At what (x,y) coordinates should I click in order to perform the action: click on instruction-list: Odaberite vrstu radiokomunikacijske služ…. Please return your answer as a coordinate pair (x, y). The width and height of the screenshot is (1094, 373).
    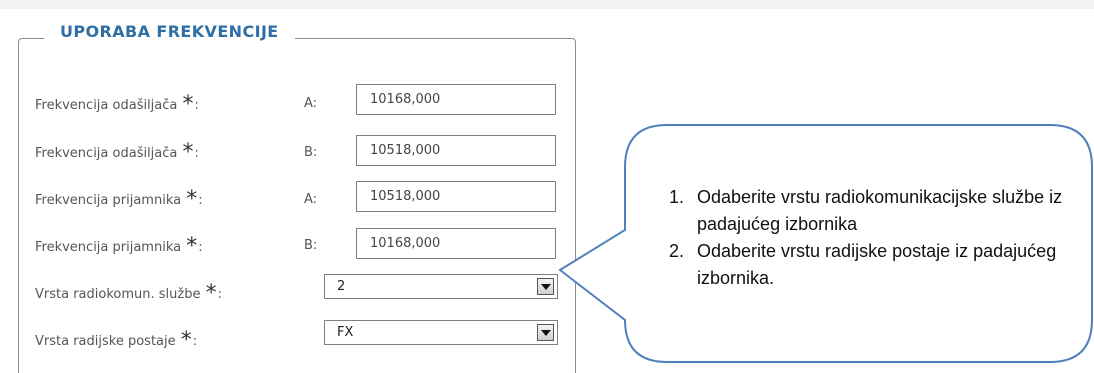
    Looking at the image, I should click on (872, 238).